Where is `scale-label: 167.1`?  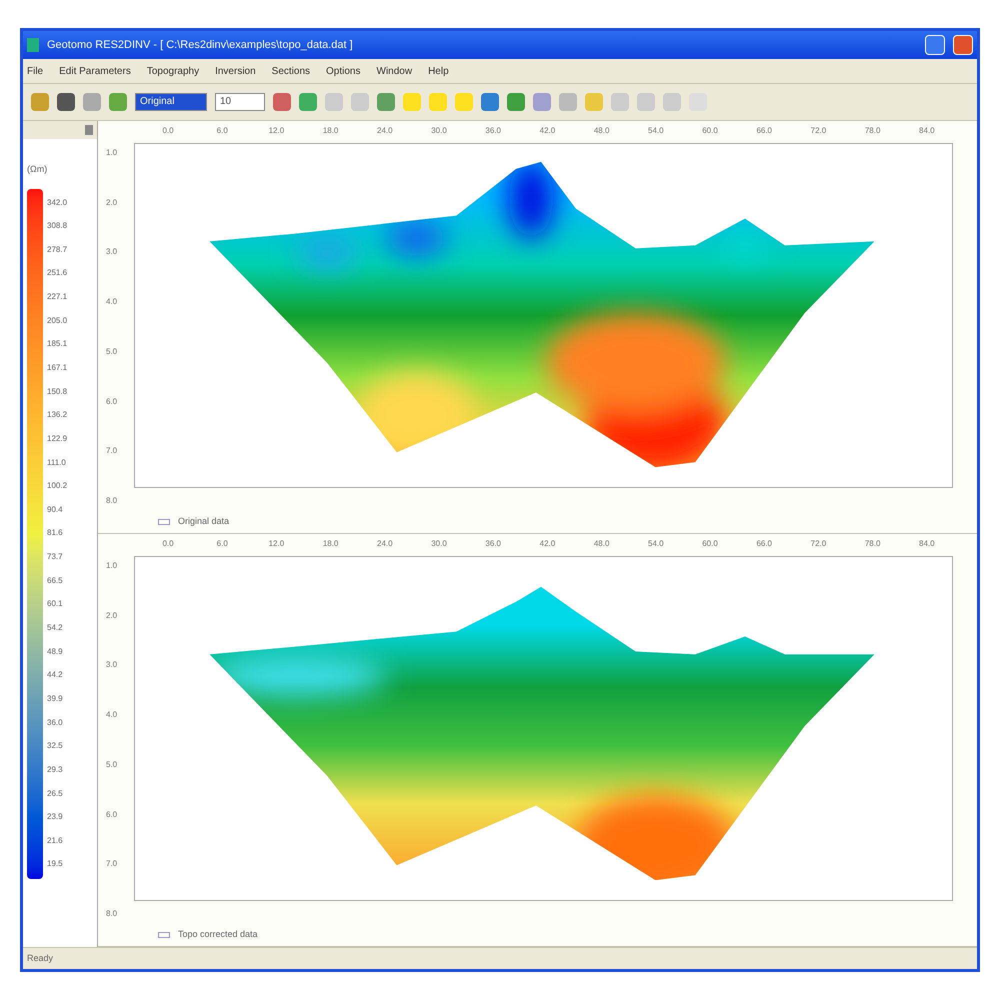
scale-label: 167.1 is located at coordinates (57, 368).